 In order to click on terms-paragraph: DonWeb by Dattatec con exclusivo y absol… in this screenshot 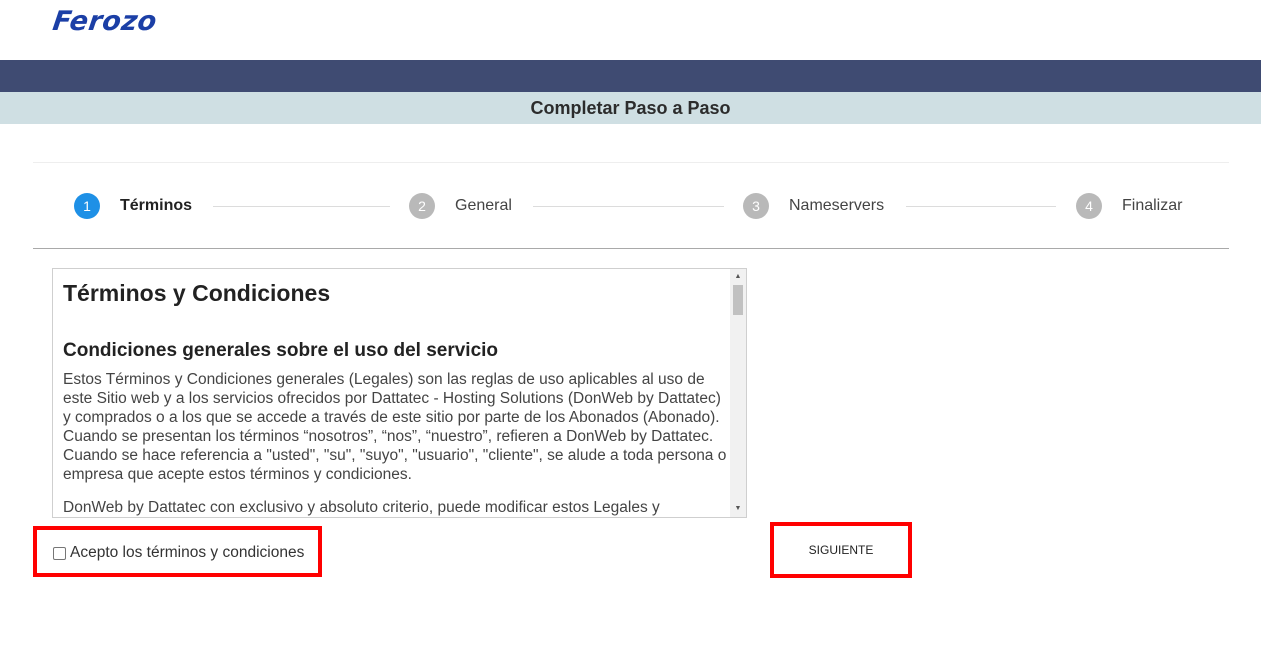, I will do `click(361, 507)`.